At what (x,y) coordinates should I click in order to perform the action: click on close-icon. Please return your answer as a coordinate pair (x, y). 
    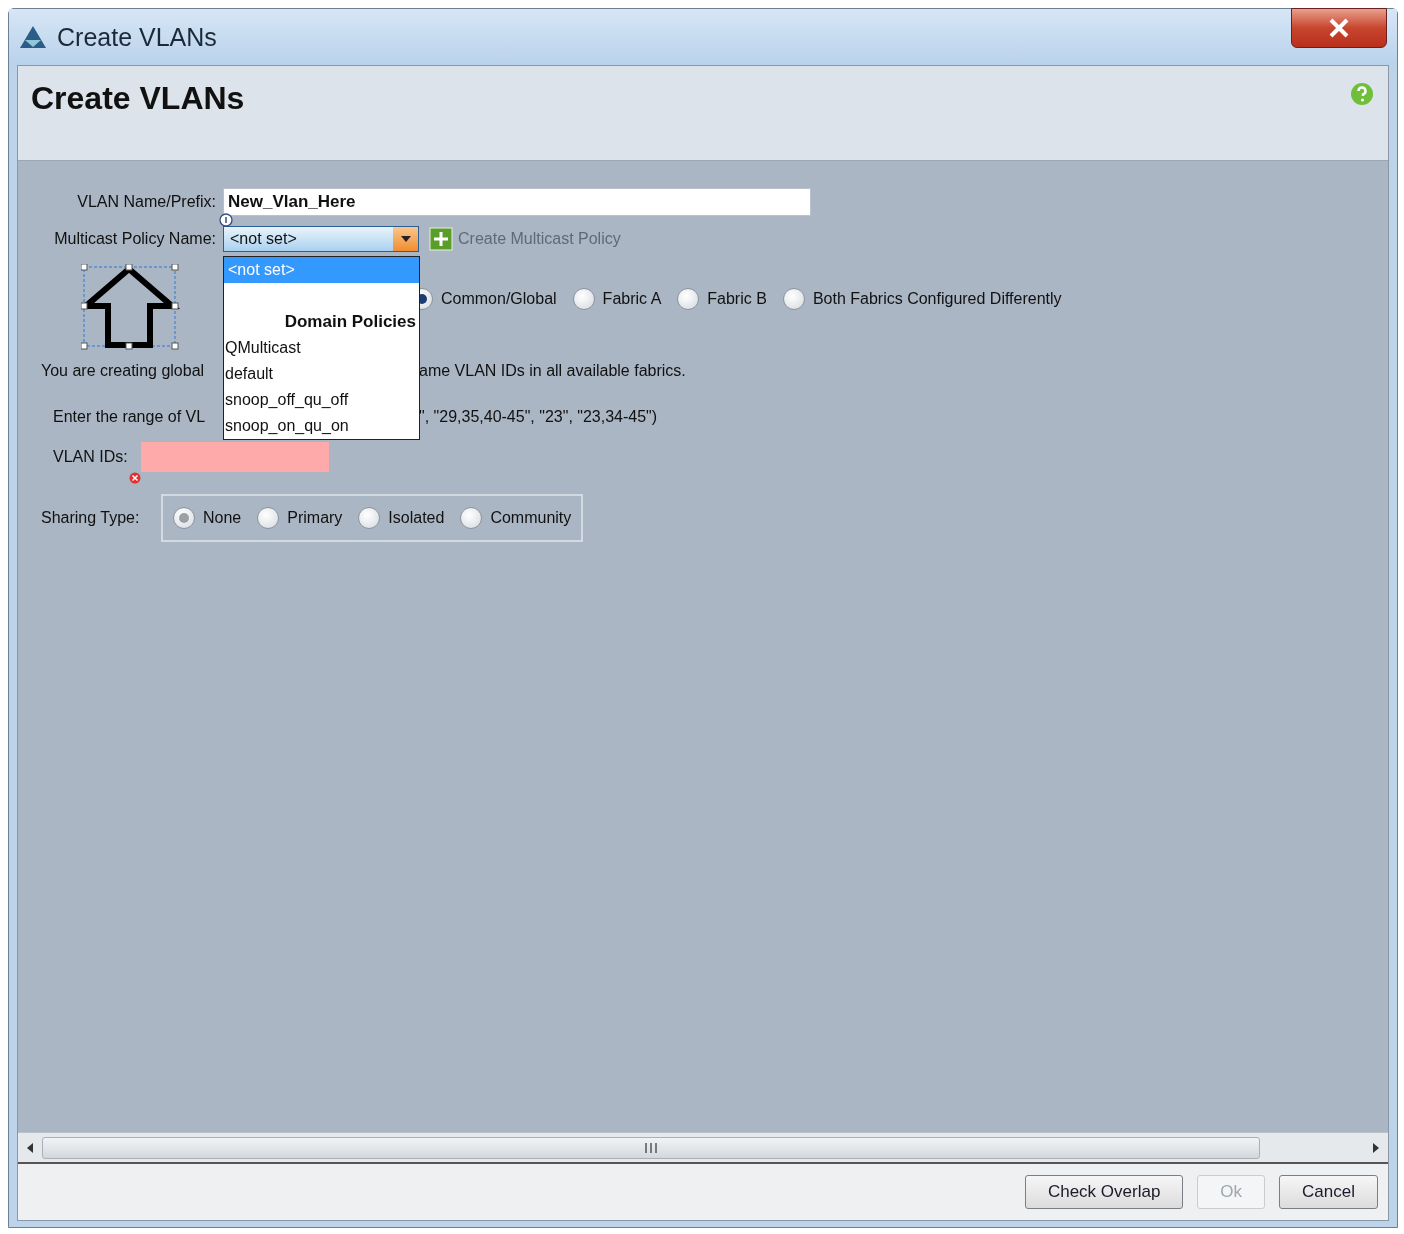
    Looking at the image, I should click on (1339, 28).